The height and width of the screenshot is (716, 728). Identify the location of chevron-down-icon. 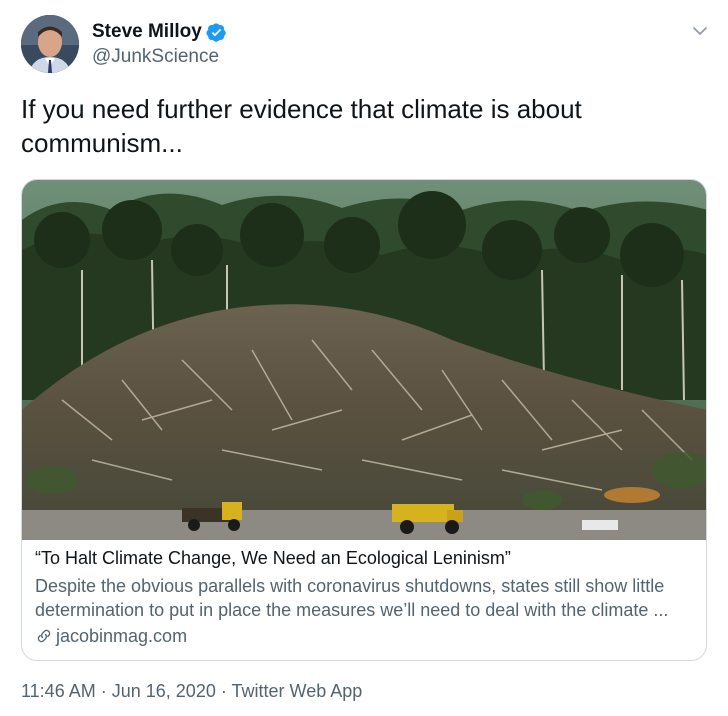
(700, 31).